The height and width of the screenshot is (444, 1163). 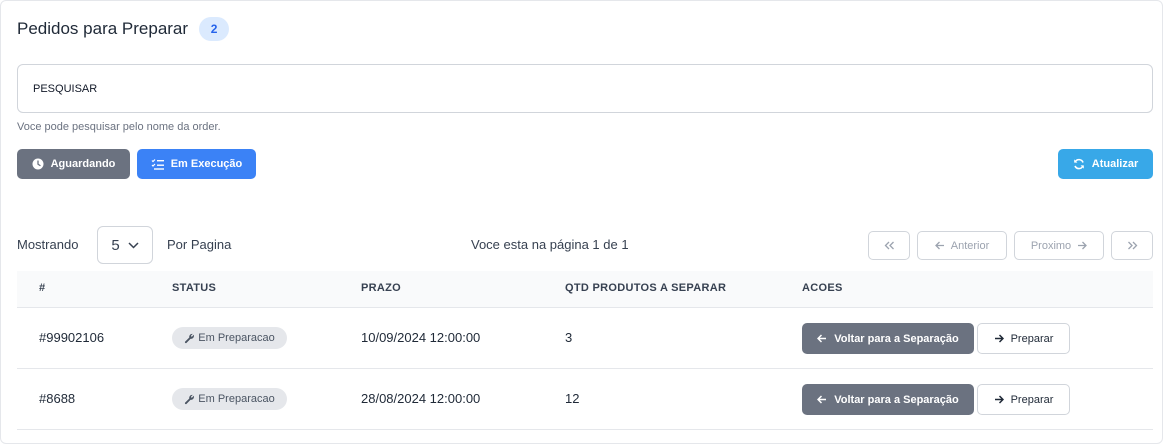 What do you see at coordinates (550, 244) in the screenshot?
I see `page-info: Voce esta na página 1 de 1` at bounding box center [550, 244].